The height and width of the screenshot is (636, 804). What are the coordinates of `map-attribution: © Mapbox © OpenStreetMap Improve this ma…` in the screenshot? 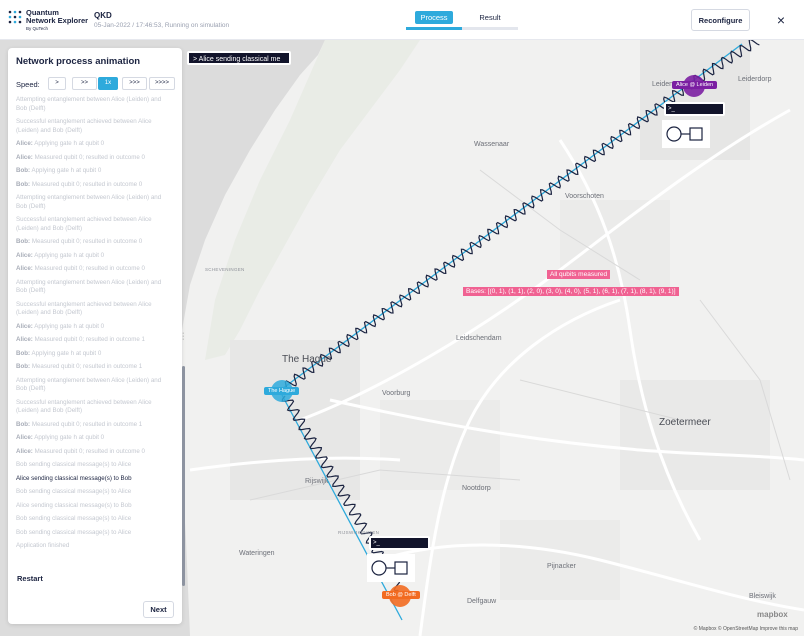 It's located at (746, 629).